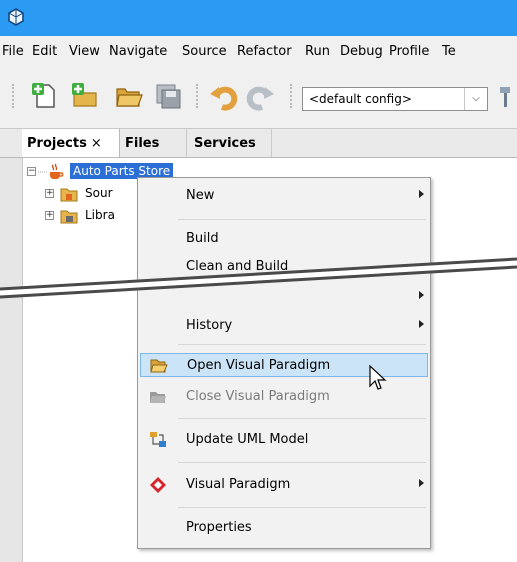  Describe the element at coordinates (84, 51) in the screenshot. I see `menu-view: View` at that location.